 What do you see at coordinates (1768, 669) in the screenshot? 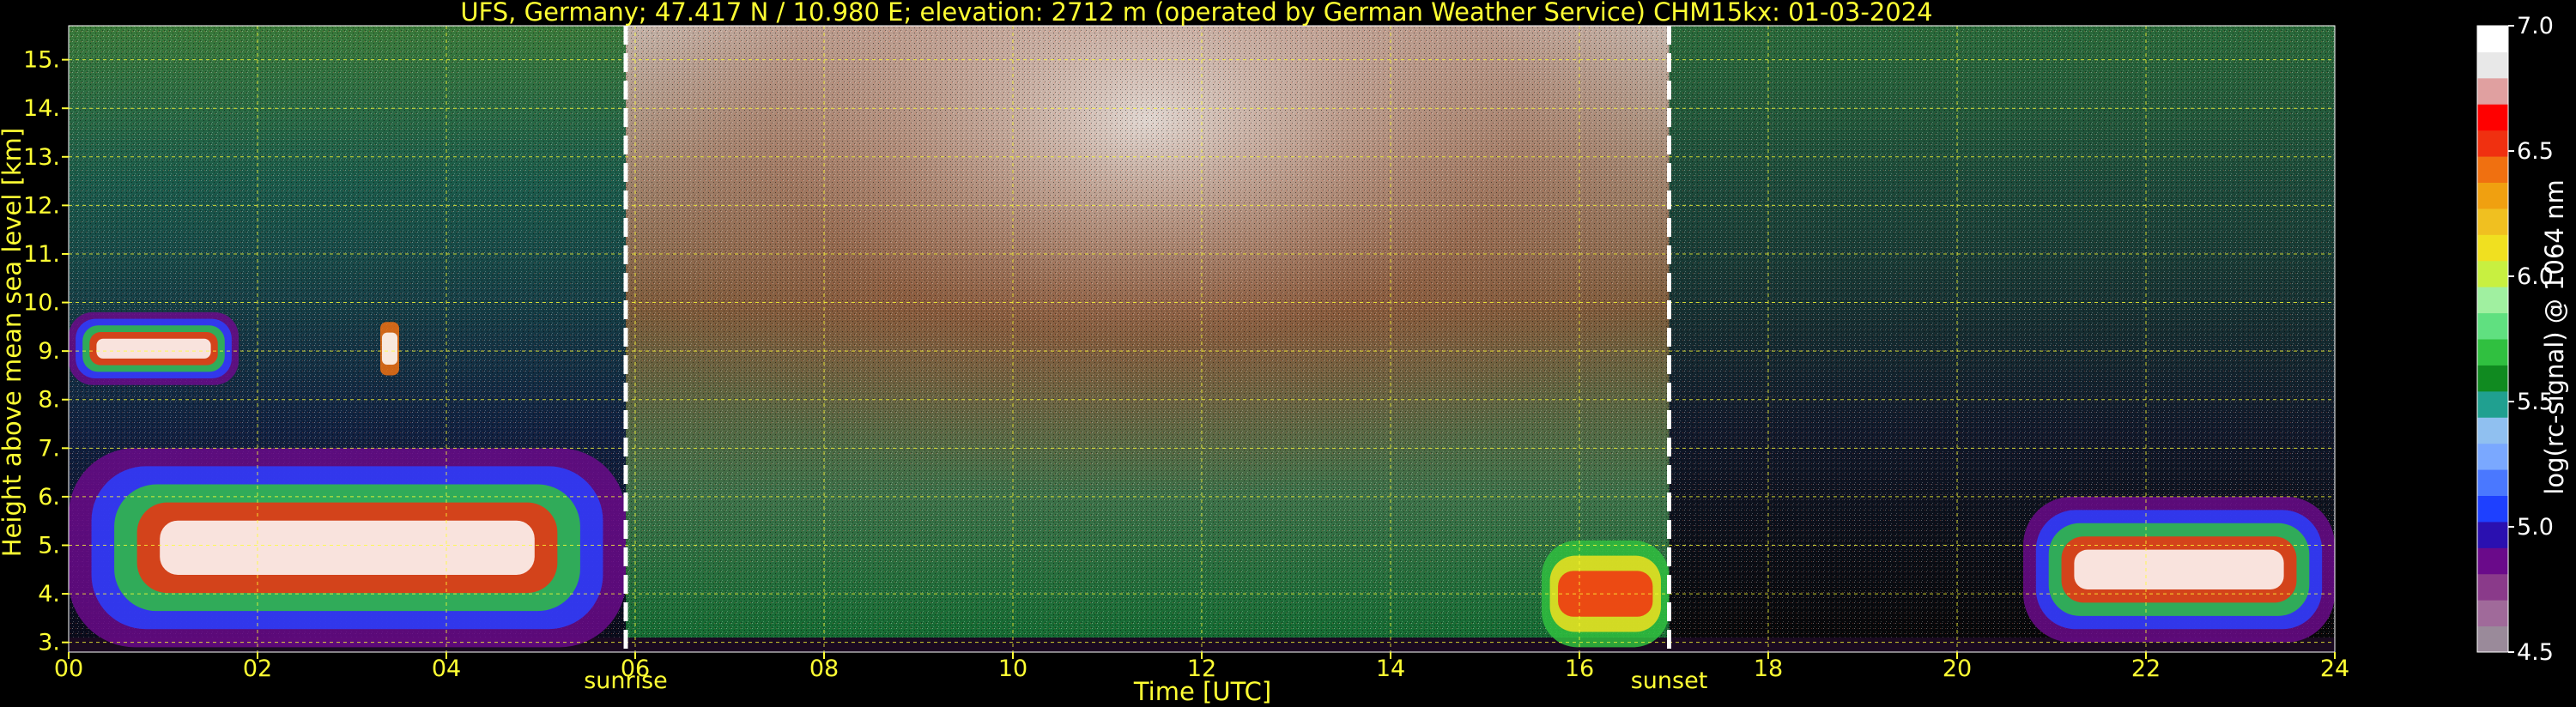
I see `x-tick-label-9: 18` at bounding box center [1768, 669].